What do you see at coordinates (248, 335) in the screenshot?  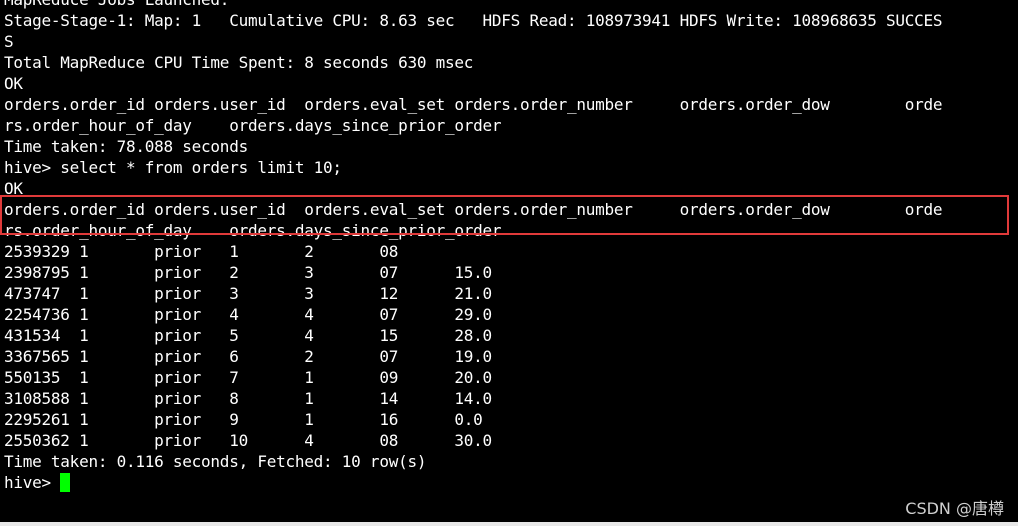 I see `terminal-line: 431534 1 prior 5 4 15 28.0` at bounding box center [248, 335].